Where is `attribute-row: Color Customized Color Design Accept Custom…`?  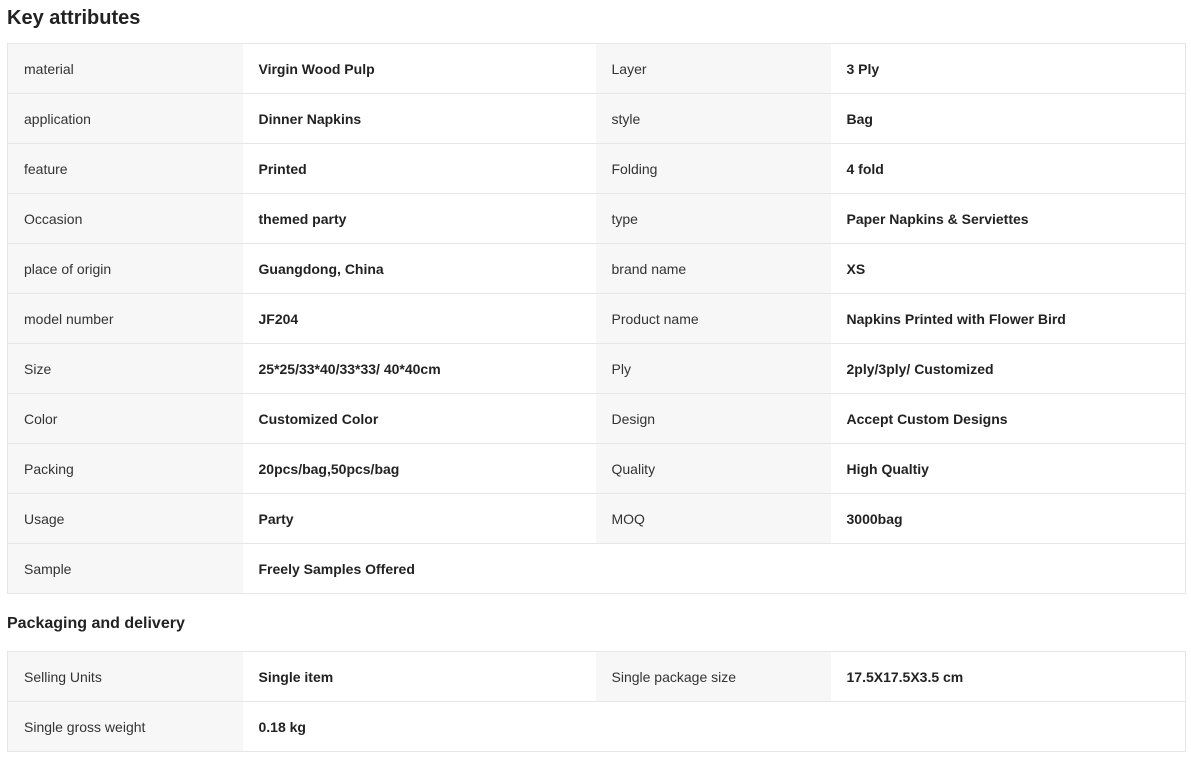
attribute-row: Color Customized Color Design Accept Custom… is located at coordinates (596, 418).